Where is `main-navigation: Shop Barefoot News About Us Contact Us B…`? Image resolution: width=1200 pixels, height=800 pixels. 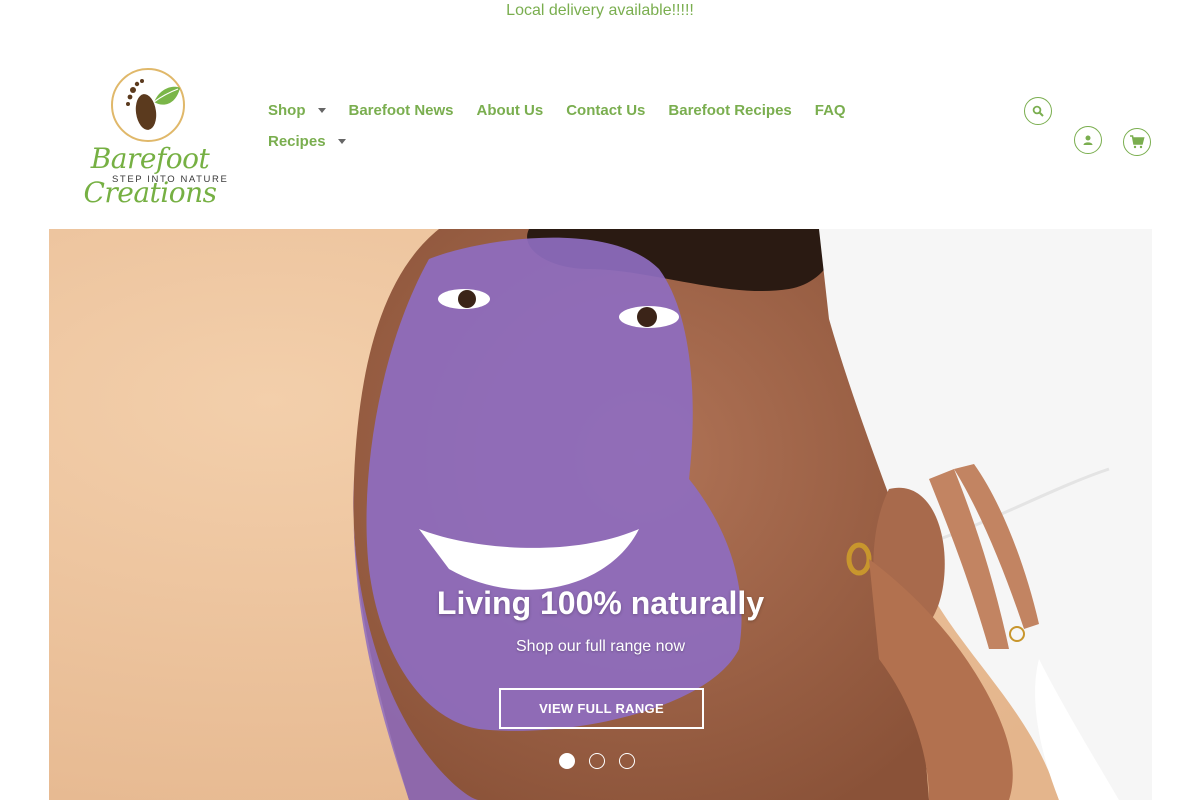
main-navigation: Shop Barefoot News About Us Contact Us B… is located at coordinates (588, 129).